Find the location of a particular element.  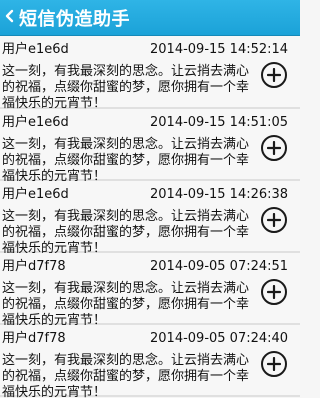

item-header: 用户d7f78 2014-09-05 07:24:40 is located at coordinates (150, 339).